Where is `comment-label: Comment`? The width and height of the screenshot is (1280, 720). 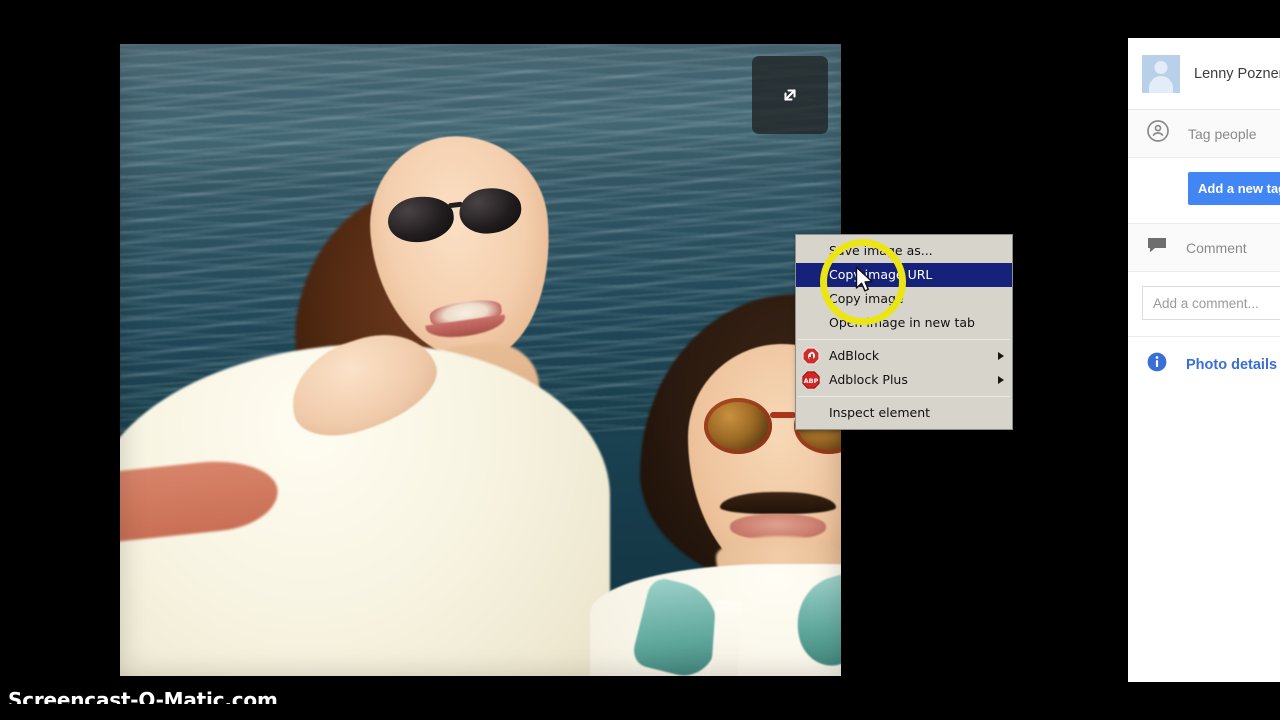
comment-label: Comment is located at coordinates (1216, 247).